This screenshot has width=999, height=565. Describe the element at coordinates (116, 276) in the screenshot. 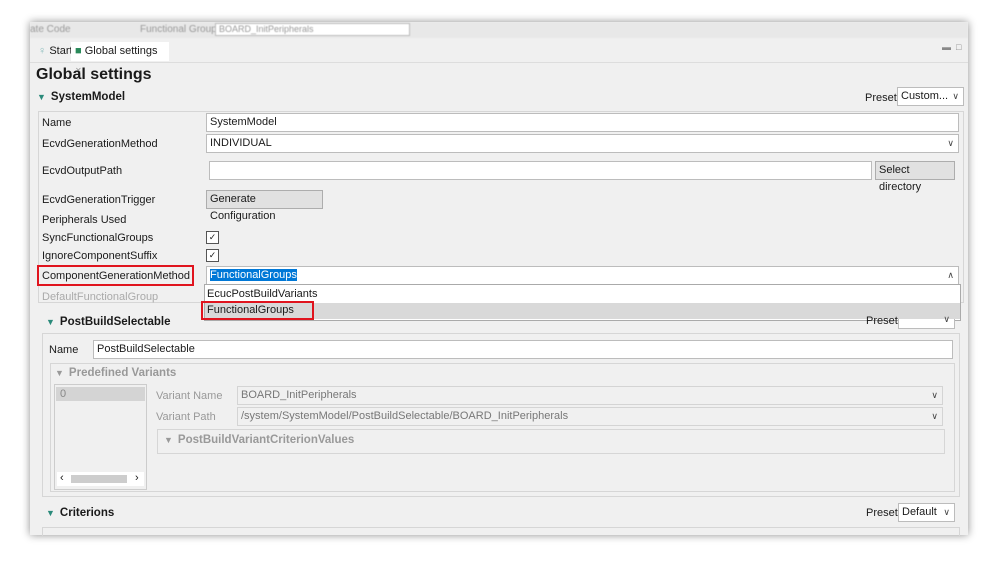

I see `comp-gen-label: ComponentGenerationMethod` at that location.